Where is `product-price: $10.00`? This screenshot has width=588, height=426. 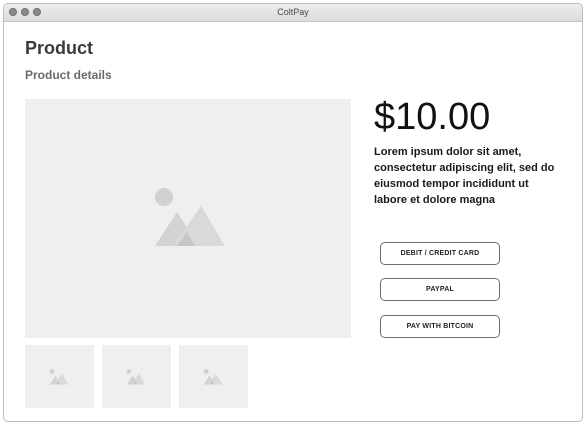
product-price: $10.00 is located at coordinates (432, 117).